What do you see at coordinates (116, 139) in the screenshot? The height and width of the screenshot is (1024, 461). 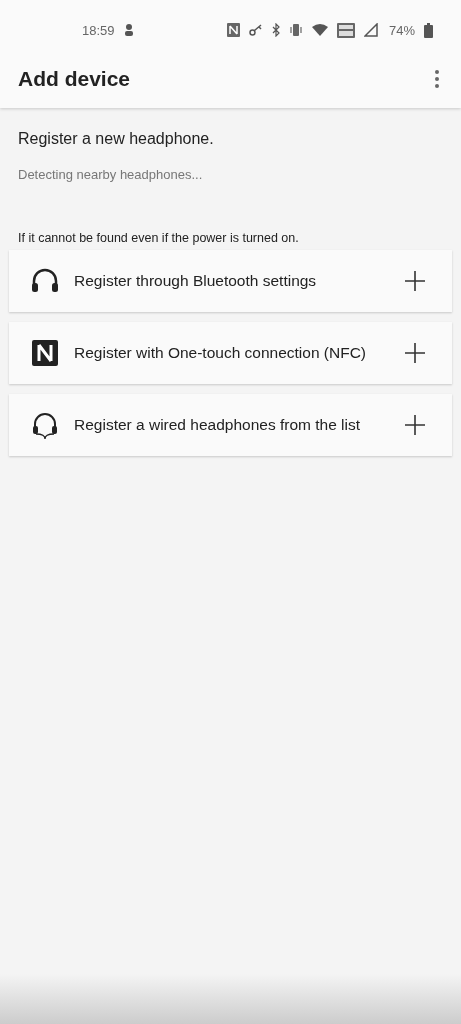 I see `intro-text: Register a new headphone.` at bounding box center [116, 139].